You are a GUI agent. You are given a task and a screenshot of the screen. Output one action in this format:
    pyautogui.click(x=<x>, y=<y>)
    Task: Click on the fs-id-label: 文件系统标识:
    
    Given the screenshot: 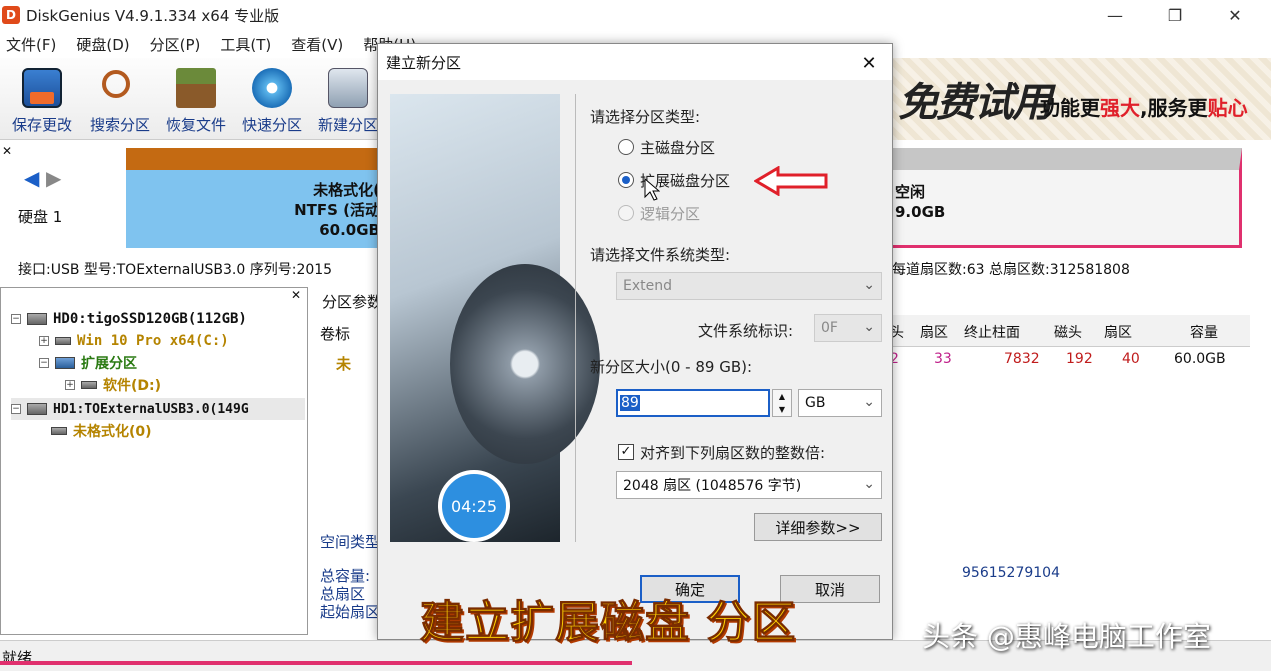 What is the action you would take?
    pyautogui.click(x=746, y=331)
    